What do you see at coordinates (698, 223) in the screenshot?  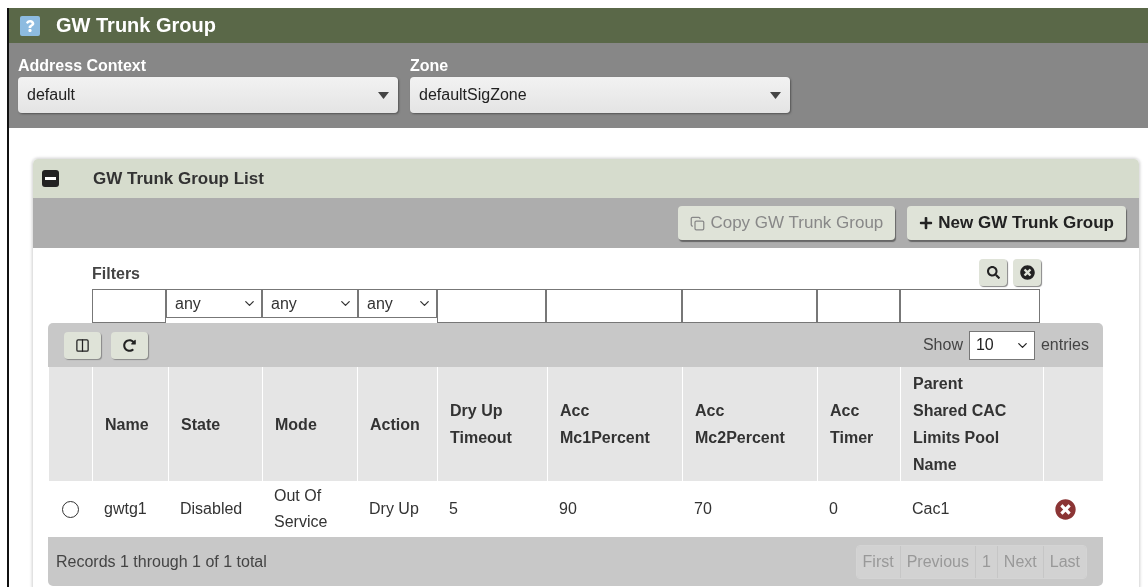 I see `copy-icon` at bounding box center [698, 223].